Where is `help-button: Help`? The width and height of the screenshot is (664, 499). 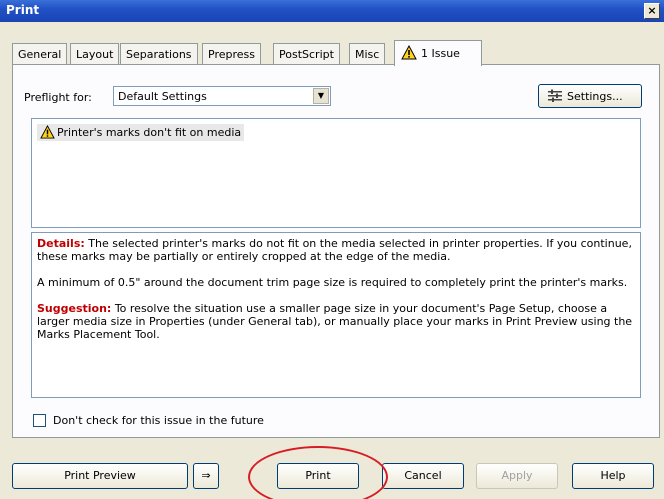 help-button: Help is located at coordinates (613, 476).